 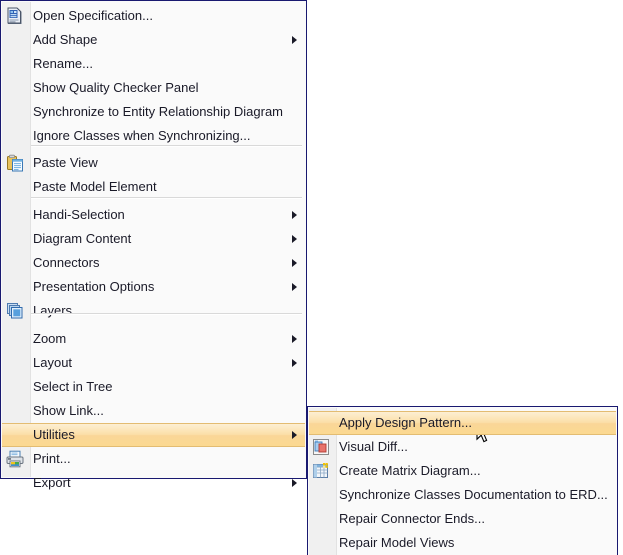 I want to click on menu-item-label: Layout, so click(x=53, y=362).